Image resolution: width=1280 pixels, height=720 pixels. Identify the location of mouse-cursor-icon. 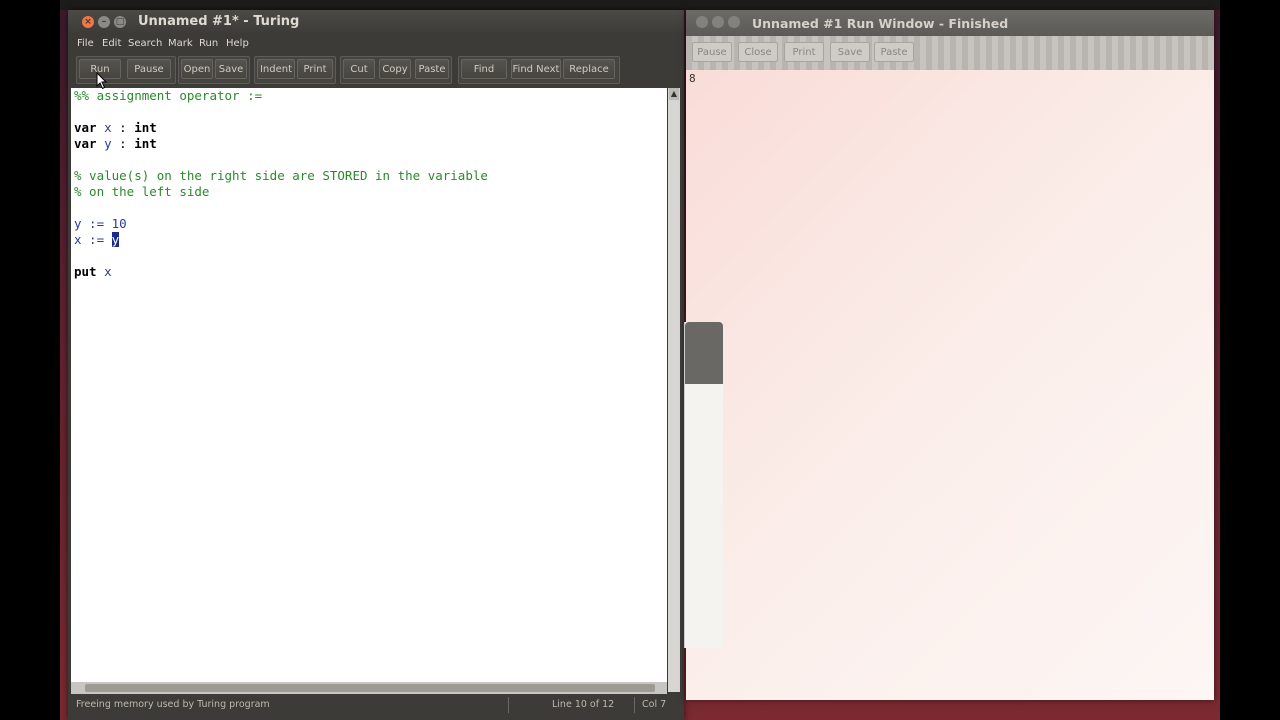
(102, 81).